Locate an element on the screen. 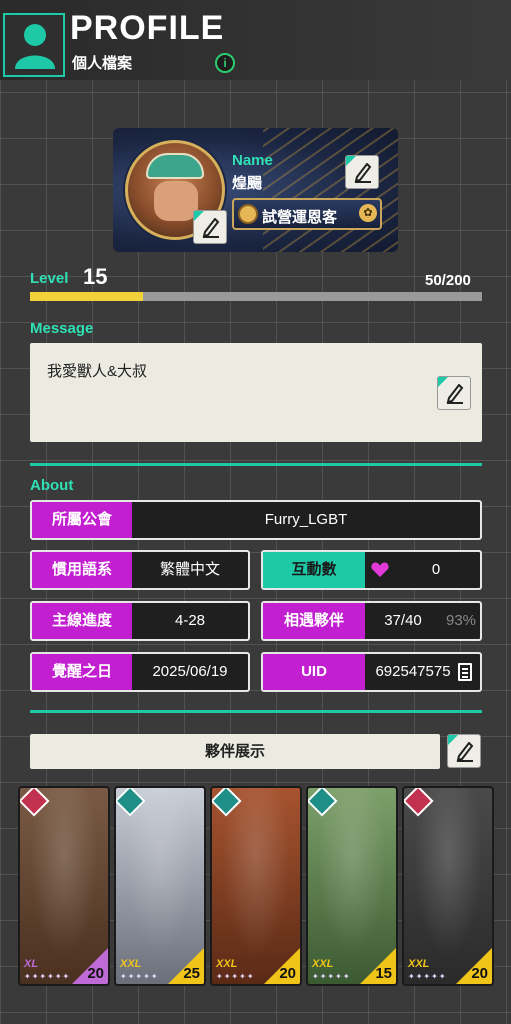 Image resolution: width=511 pixels, height=1024 pixels. partner-card: 20 XL ✦✦✦✦✦✦ is located at coordinates (64, 886).